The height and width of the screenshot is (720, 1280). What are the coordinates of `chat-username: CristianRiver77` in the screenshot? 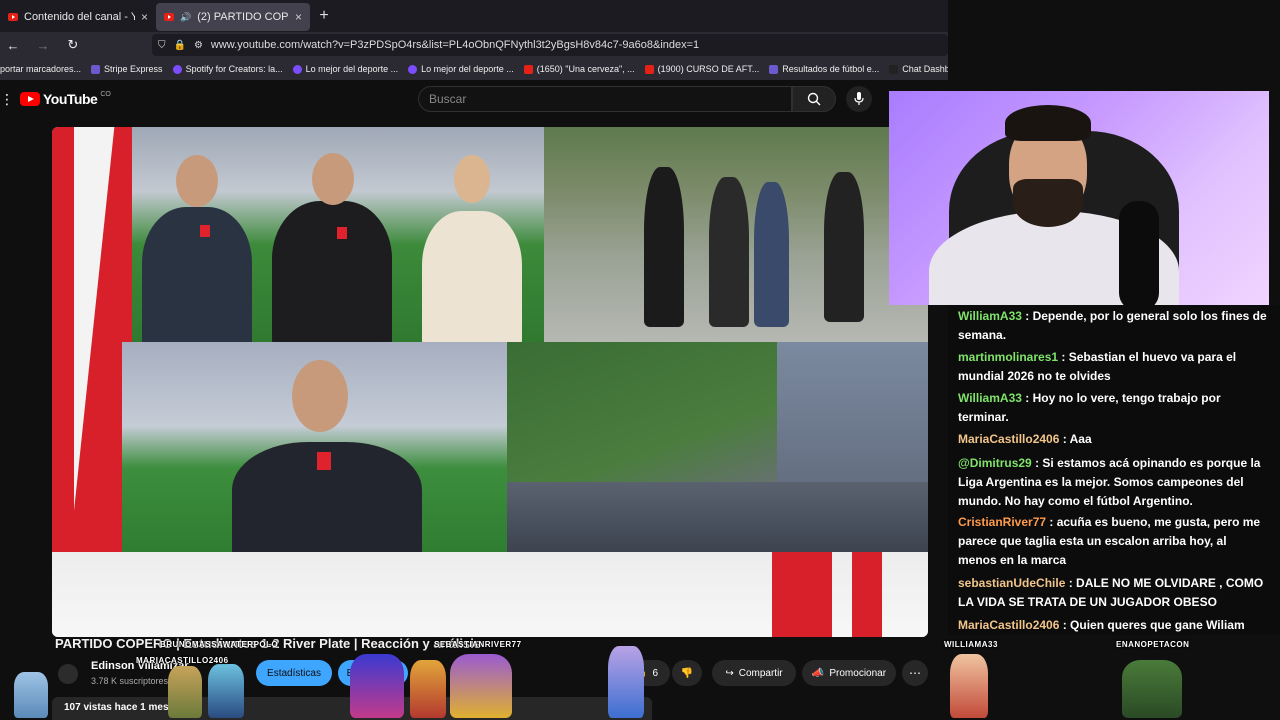 It's located at (1002, 522).